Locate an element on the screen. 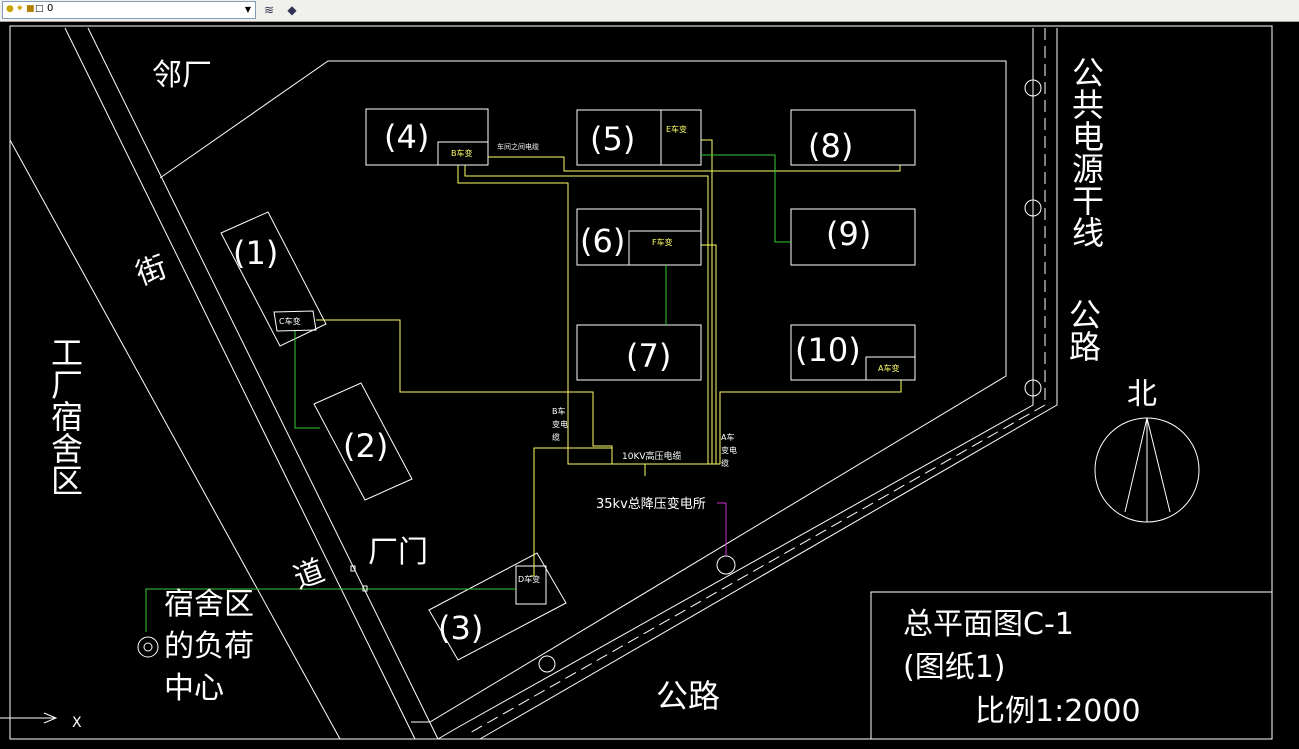 This screenshot has height=749, width=1299. transformer-a-label: A车变 is located at coordinates (888, 368).